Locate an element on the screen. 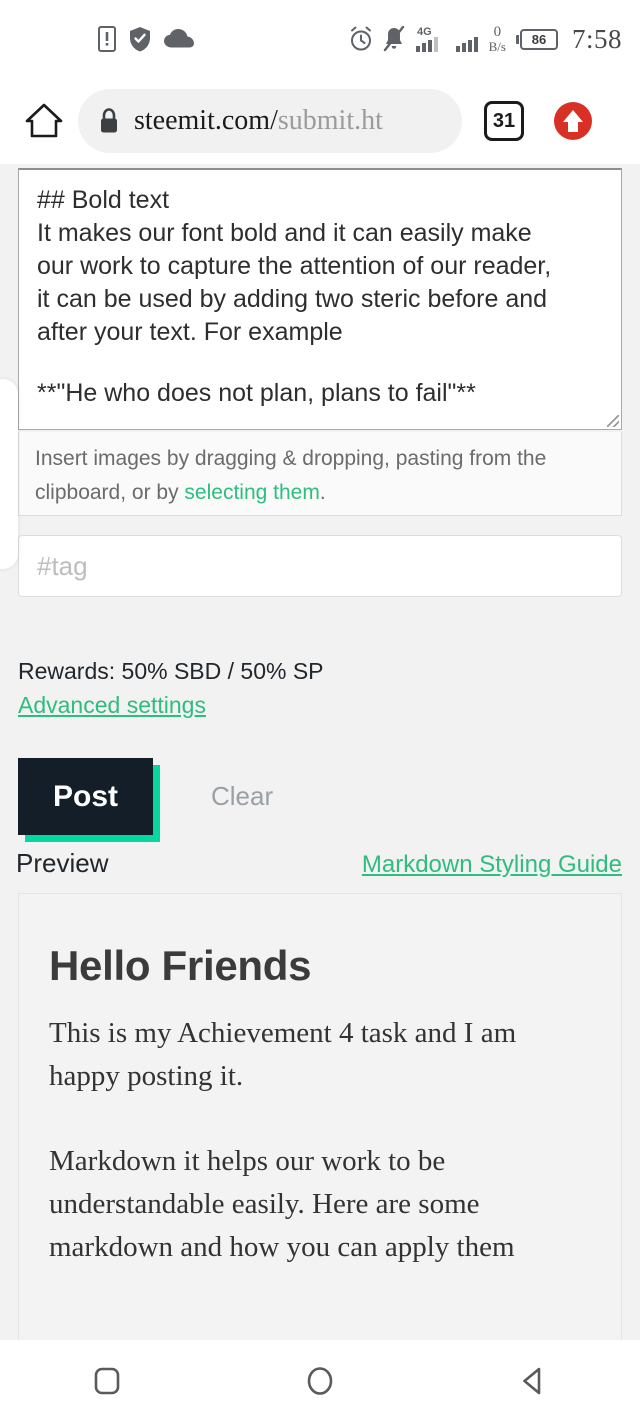 This screenshot has height=1422, width=640. upload-arrow-icon is located at coordinates (573, 121).